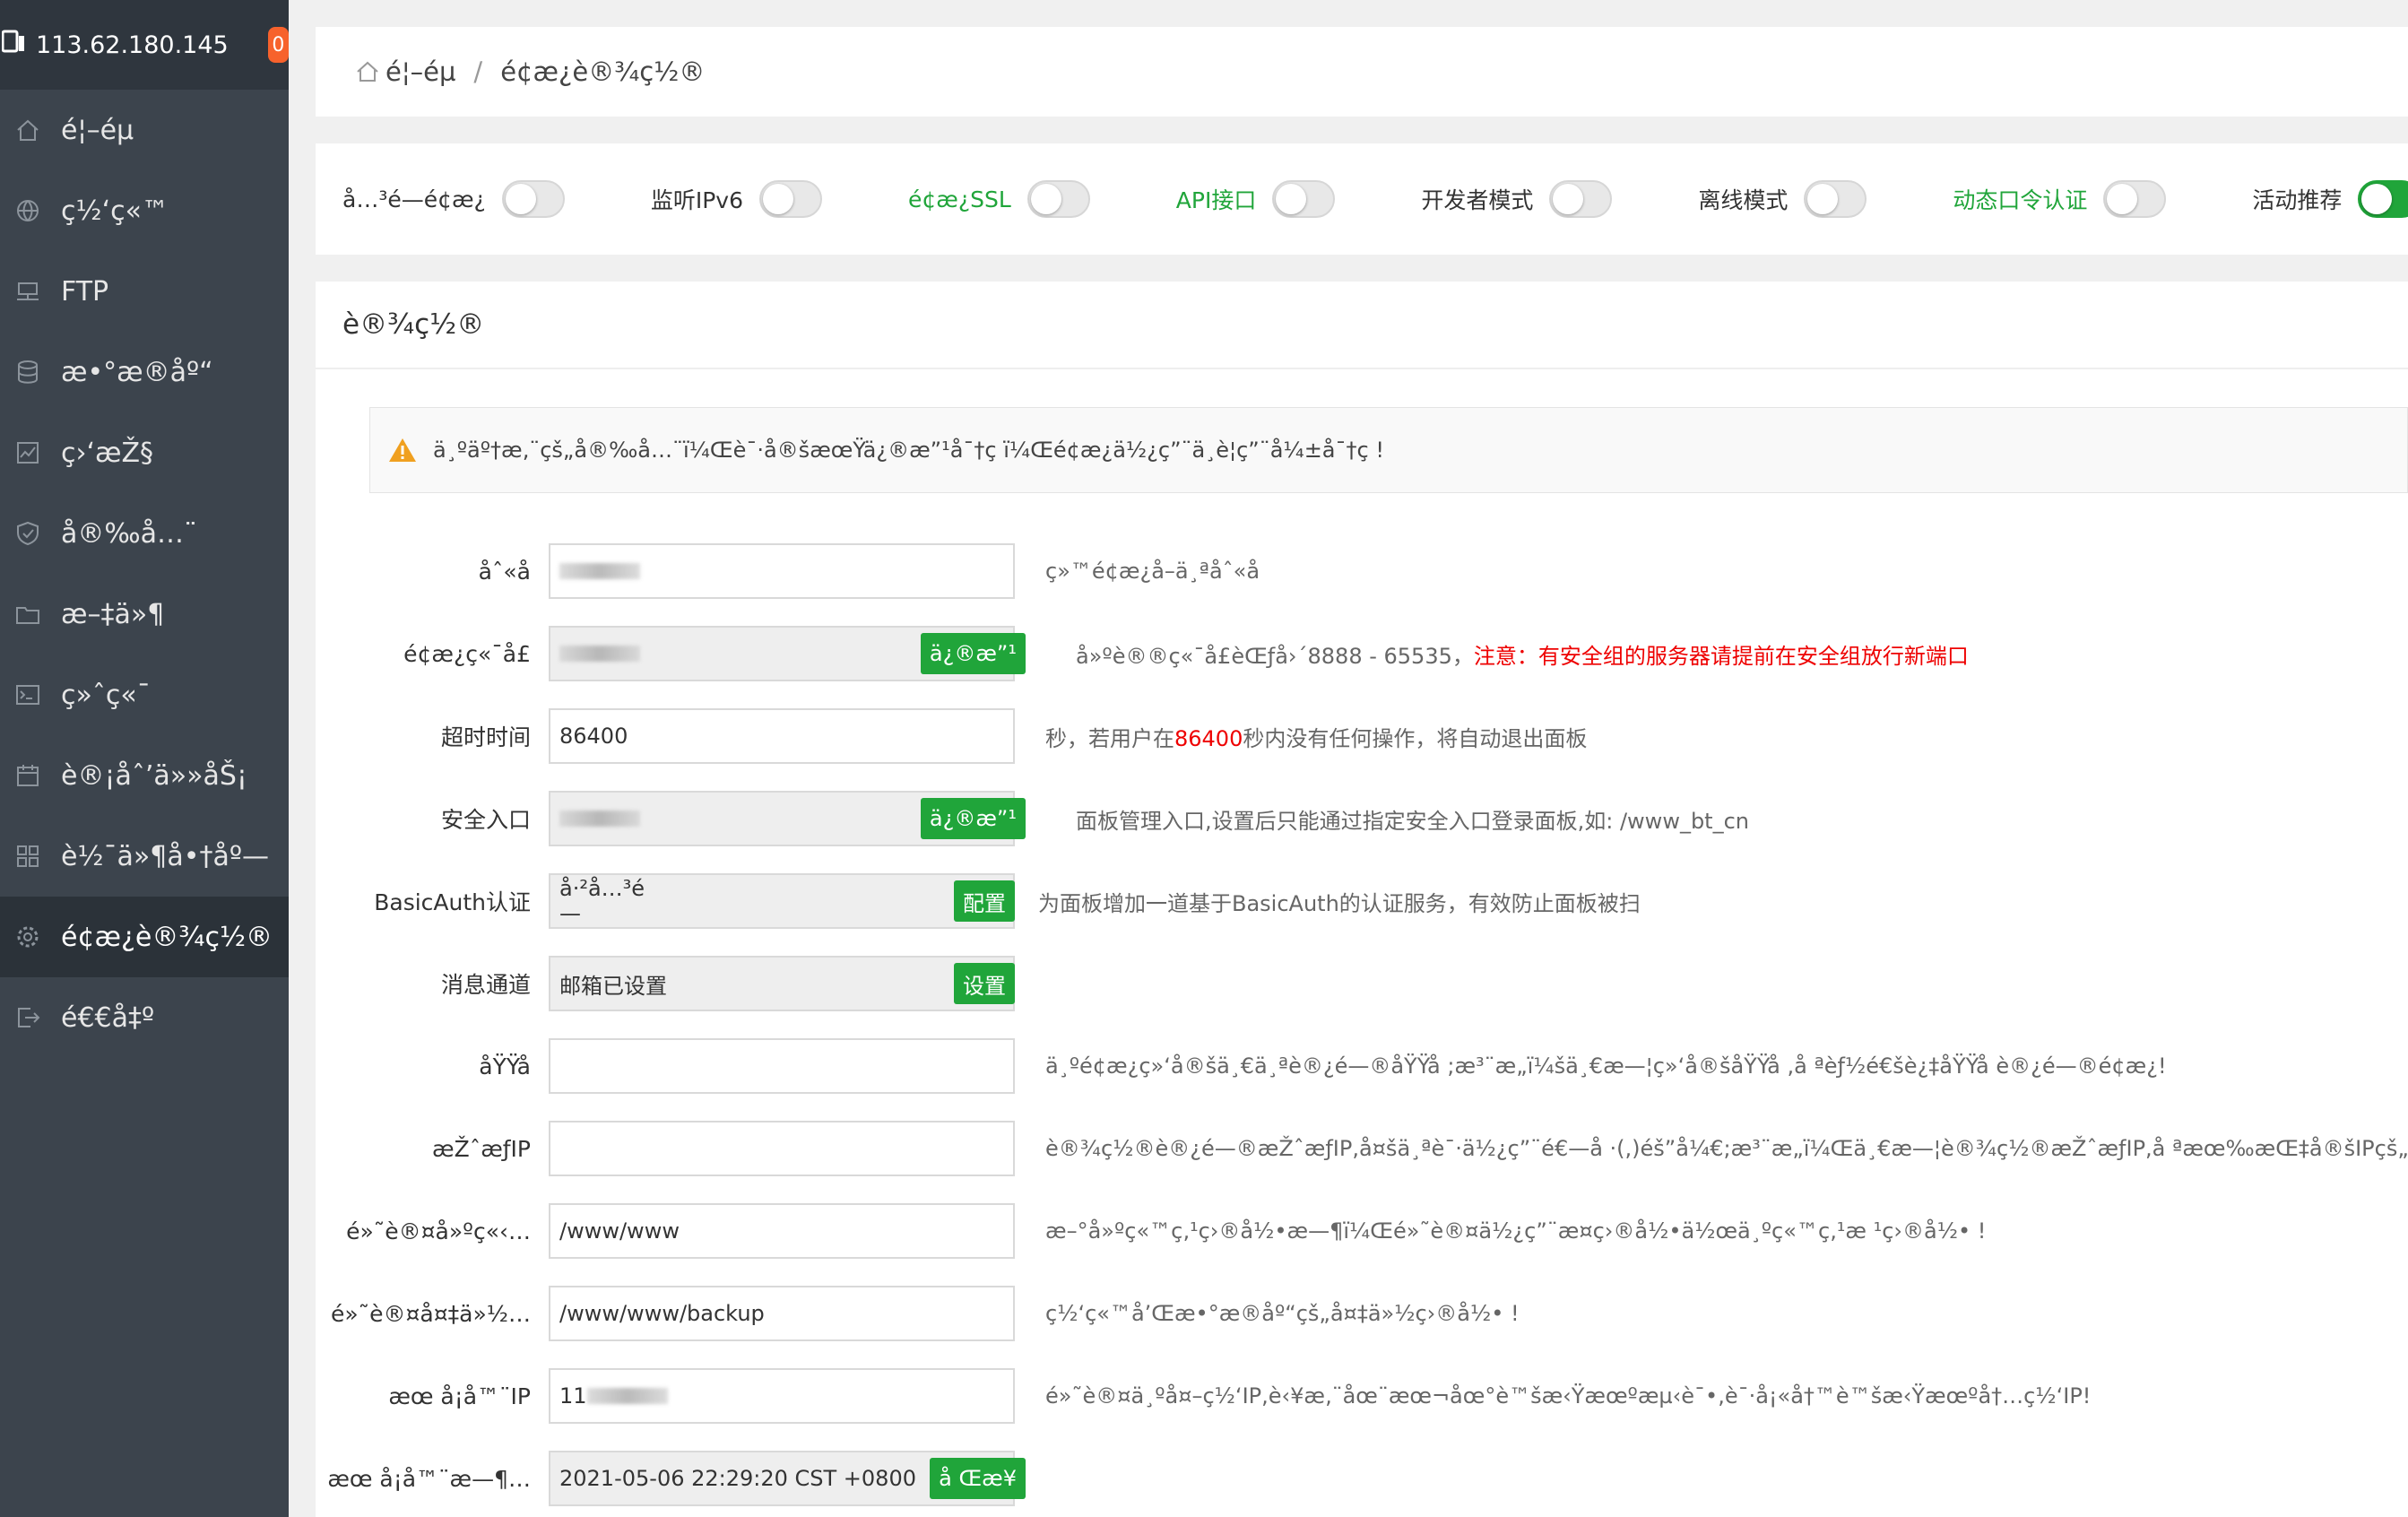 The image size is (2408, 1517). I want to click on sidebar-item-6: æ–‡ä»¶, so click(144, 614).